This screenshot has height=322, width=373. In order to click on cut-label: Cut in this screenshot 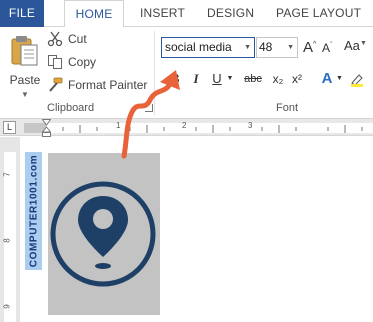, I will do `click(77, 39)`.